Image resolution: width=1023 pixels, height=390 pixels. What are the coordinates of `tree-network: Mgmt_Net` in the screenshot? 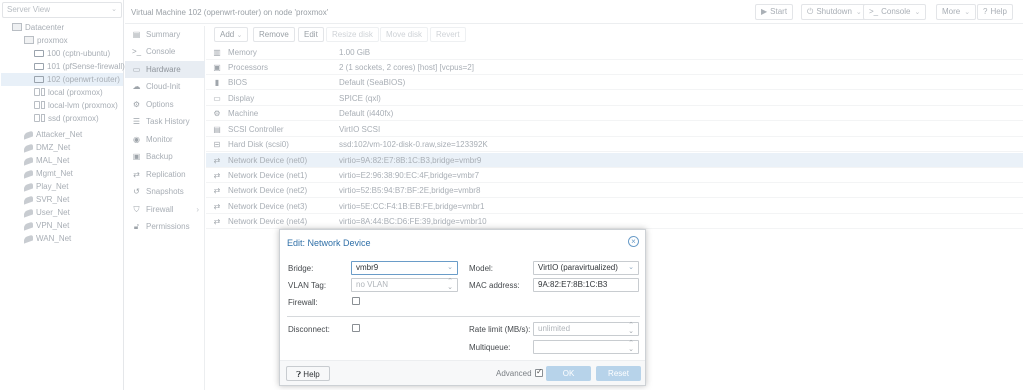 It's located at (48, 173).